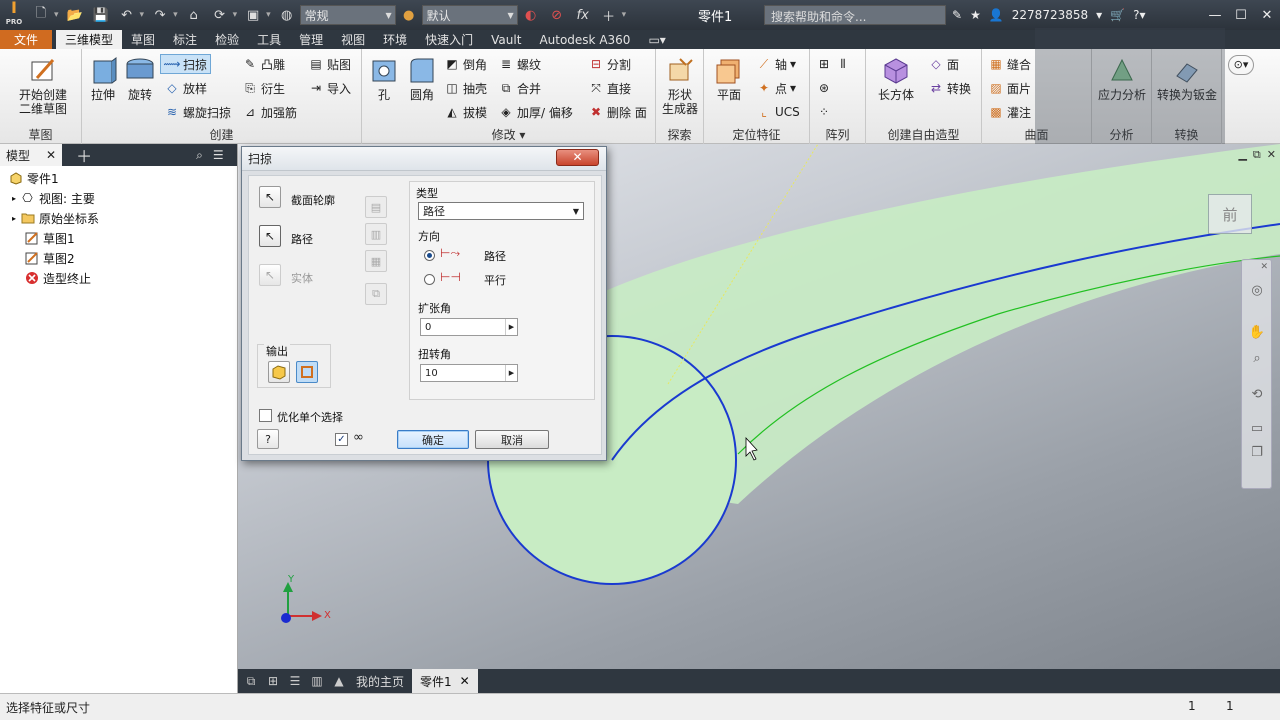  I want to click on freeform-face-button: ◇ 面, so click(943, 64).